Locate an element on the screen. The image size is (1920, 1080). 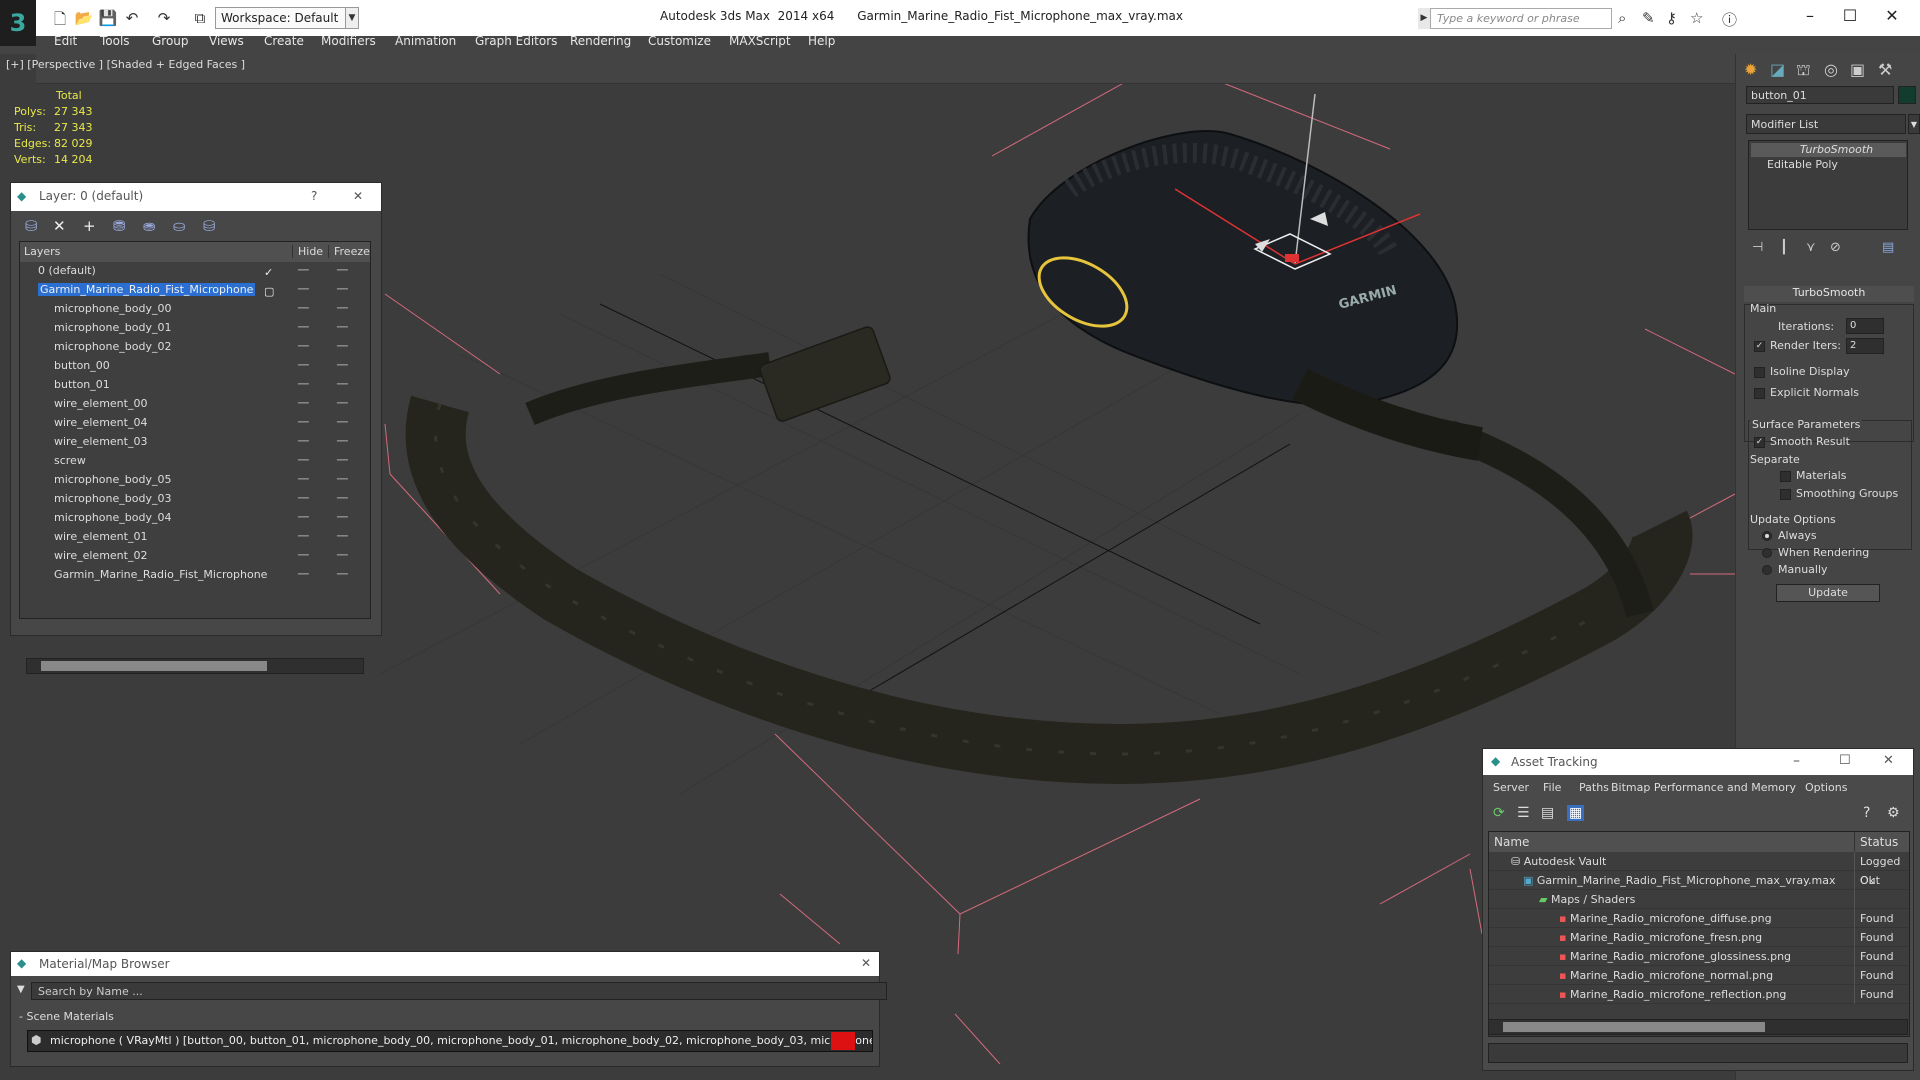
pin-stack-icon: ⊣ is located at coordinates (1757, 247).